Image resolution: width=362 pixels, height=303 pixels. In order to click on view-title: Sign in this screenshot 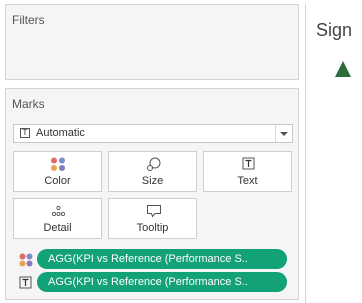, I will do `click(334, 30)`.